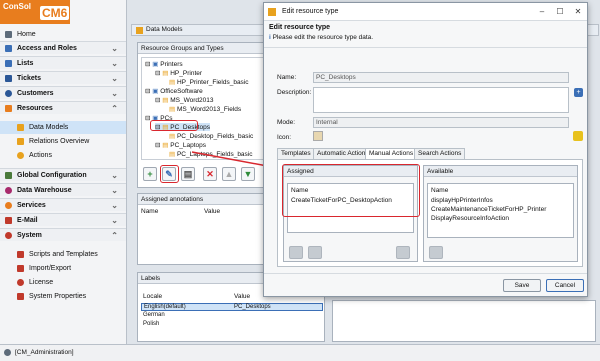 This screenshot has width=600, height=361. What do you see at coordinates (25, 63) in the screenshot?
I see `sidebar-section-label: Lists` at bounding box center [25, 63].